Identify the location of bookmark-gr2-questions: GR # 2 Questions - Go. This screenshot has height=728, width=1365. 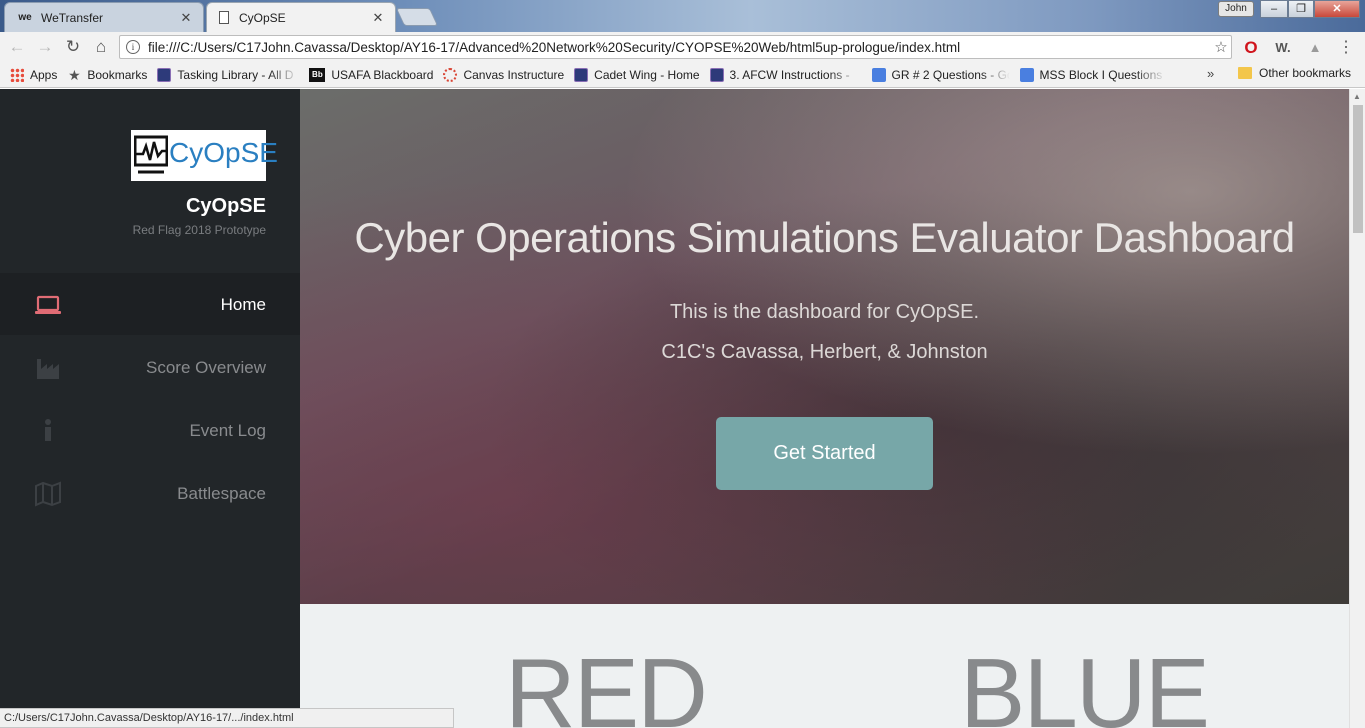
(940, 74).